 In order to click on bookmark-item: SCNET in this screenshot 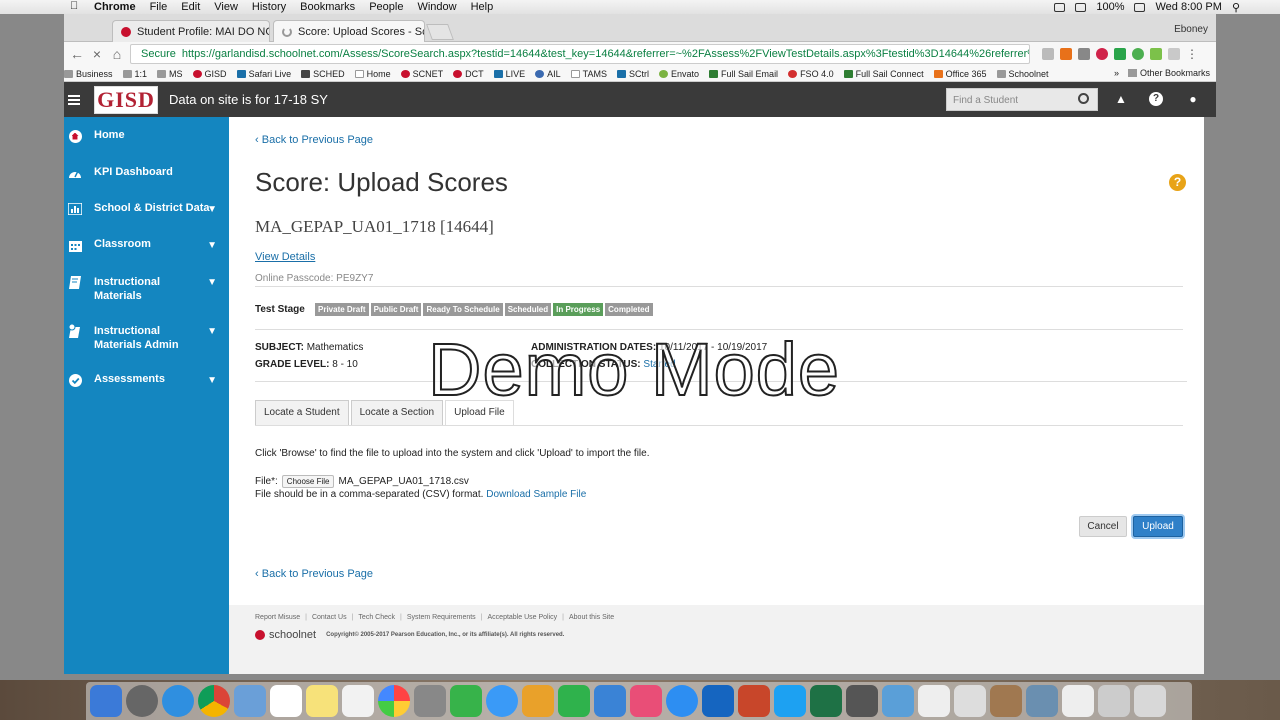, I will do `click(421, 74)`.